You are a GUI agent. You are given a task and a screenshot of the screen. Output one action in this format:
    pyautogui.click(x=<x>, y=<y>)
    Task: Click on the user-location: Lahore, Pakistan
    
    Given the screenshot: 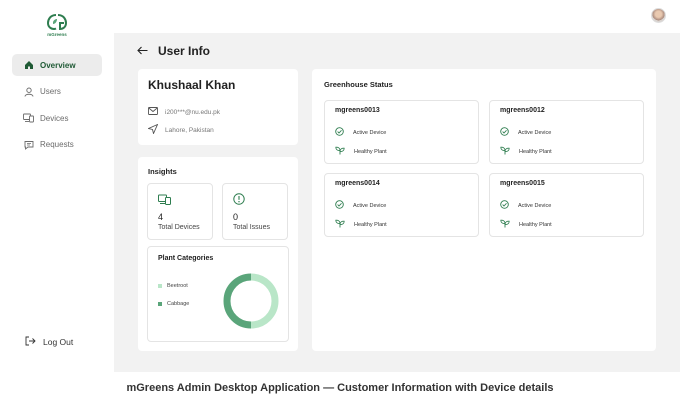 What is the action you would take?
    pyautogui.click(x=189, y=130)
    